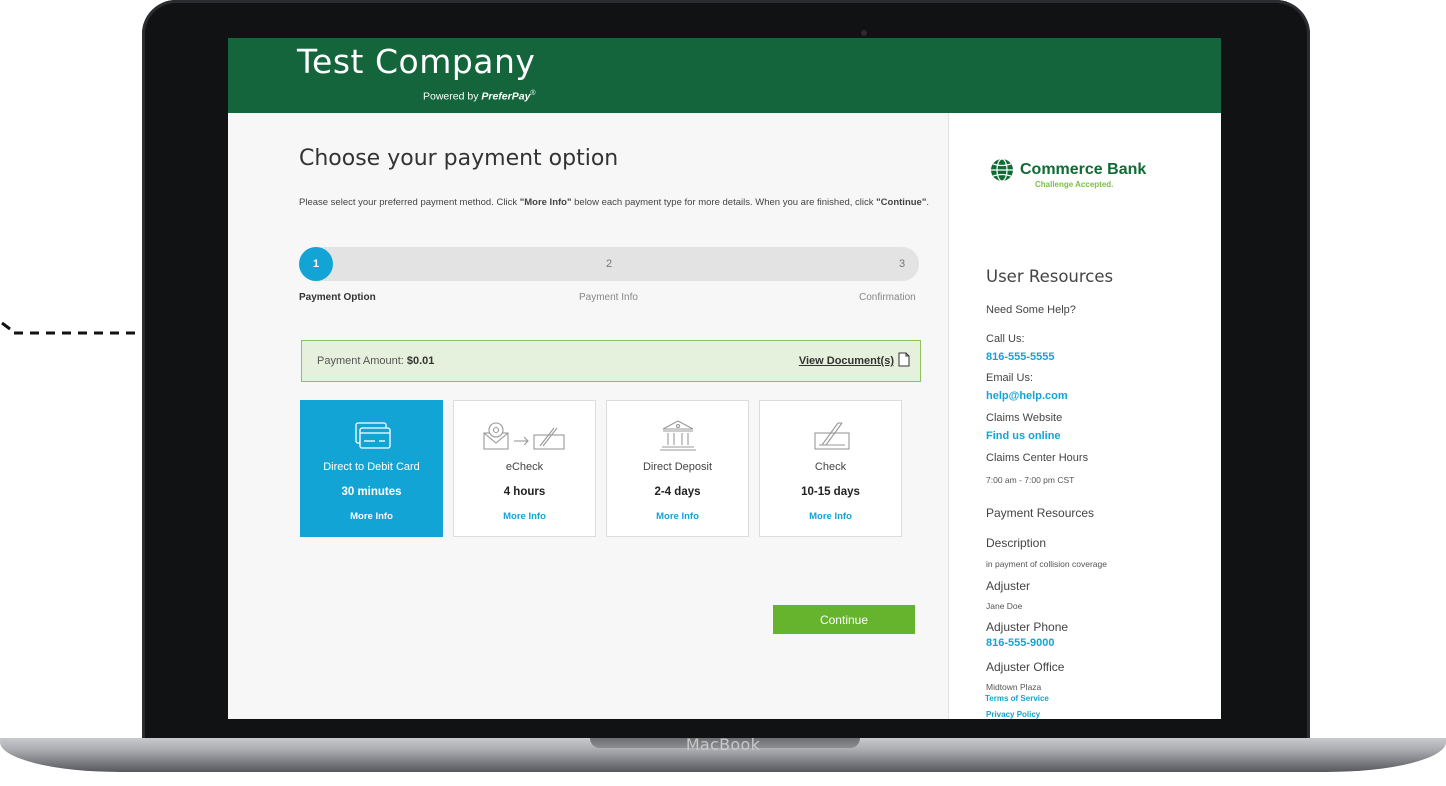  What do you see at coordinates (1020, 643) in the screenshot?
I see `adjuster-phone-link: 816-555-9000` at bounding box center [1020, 643].